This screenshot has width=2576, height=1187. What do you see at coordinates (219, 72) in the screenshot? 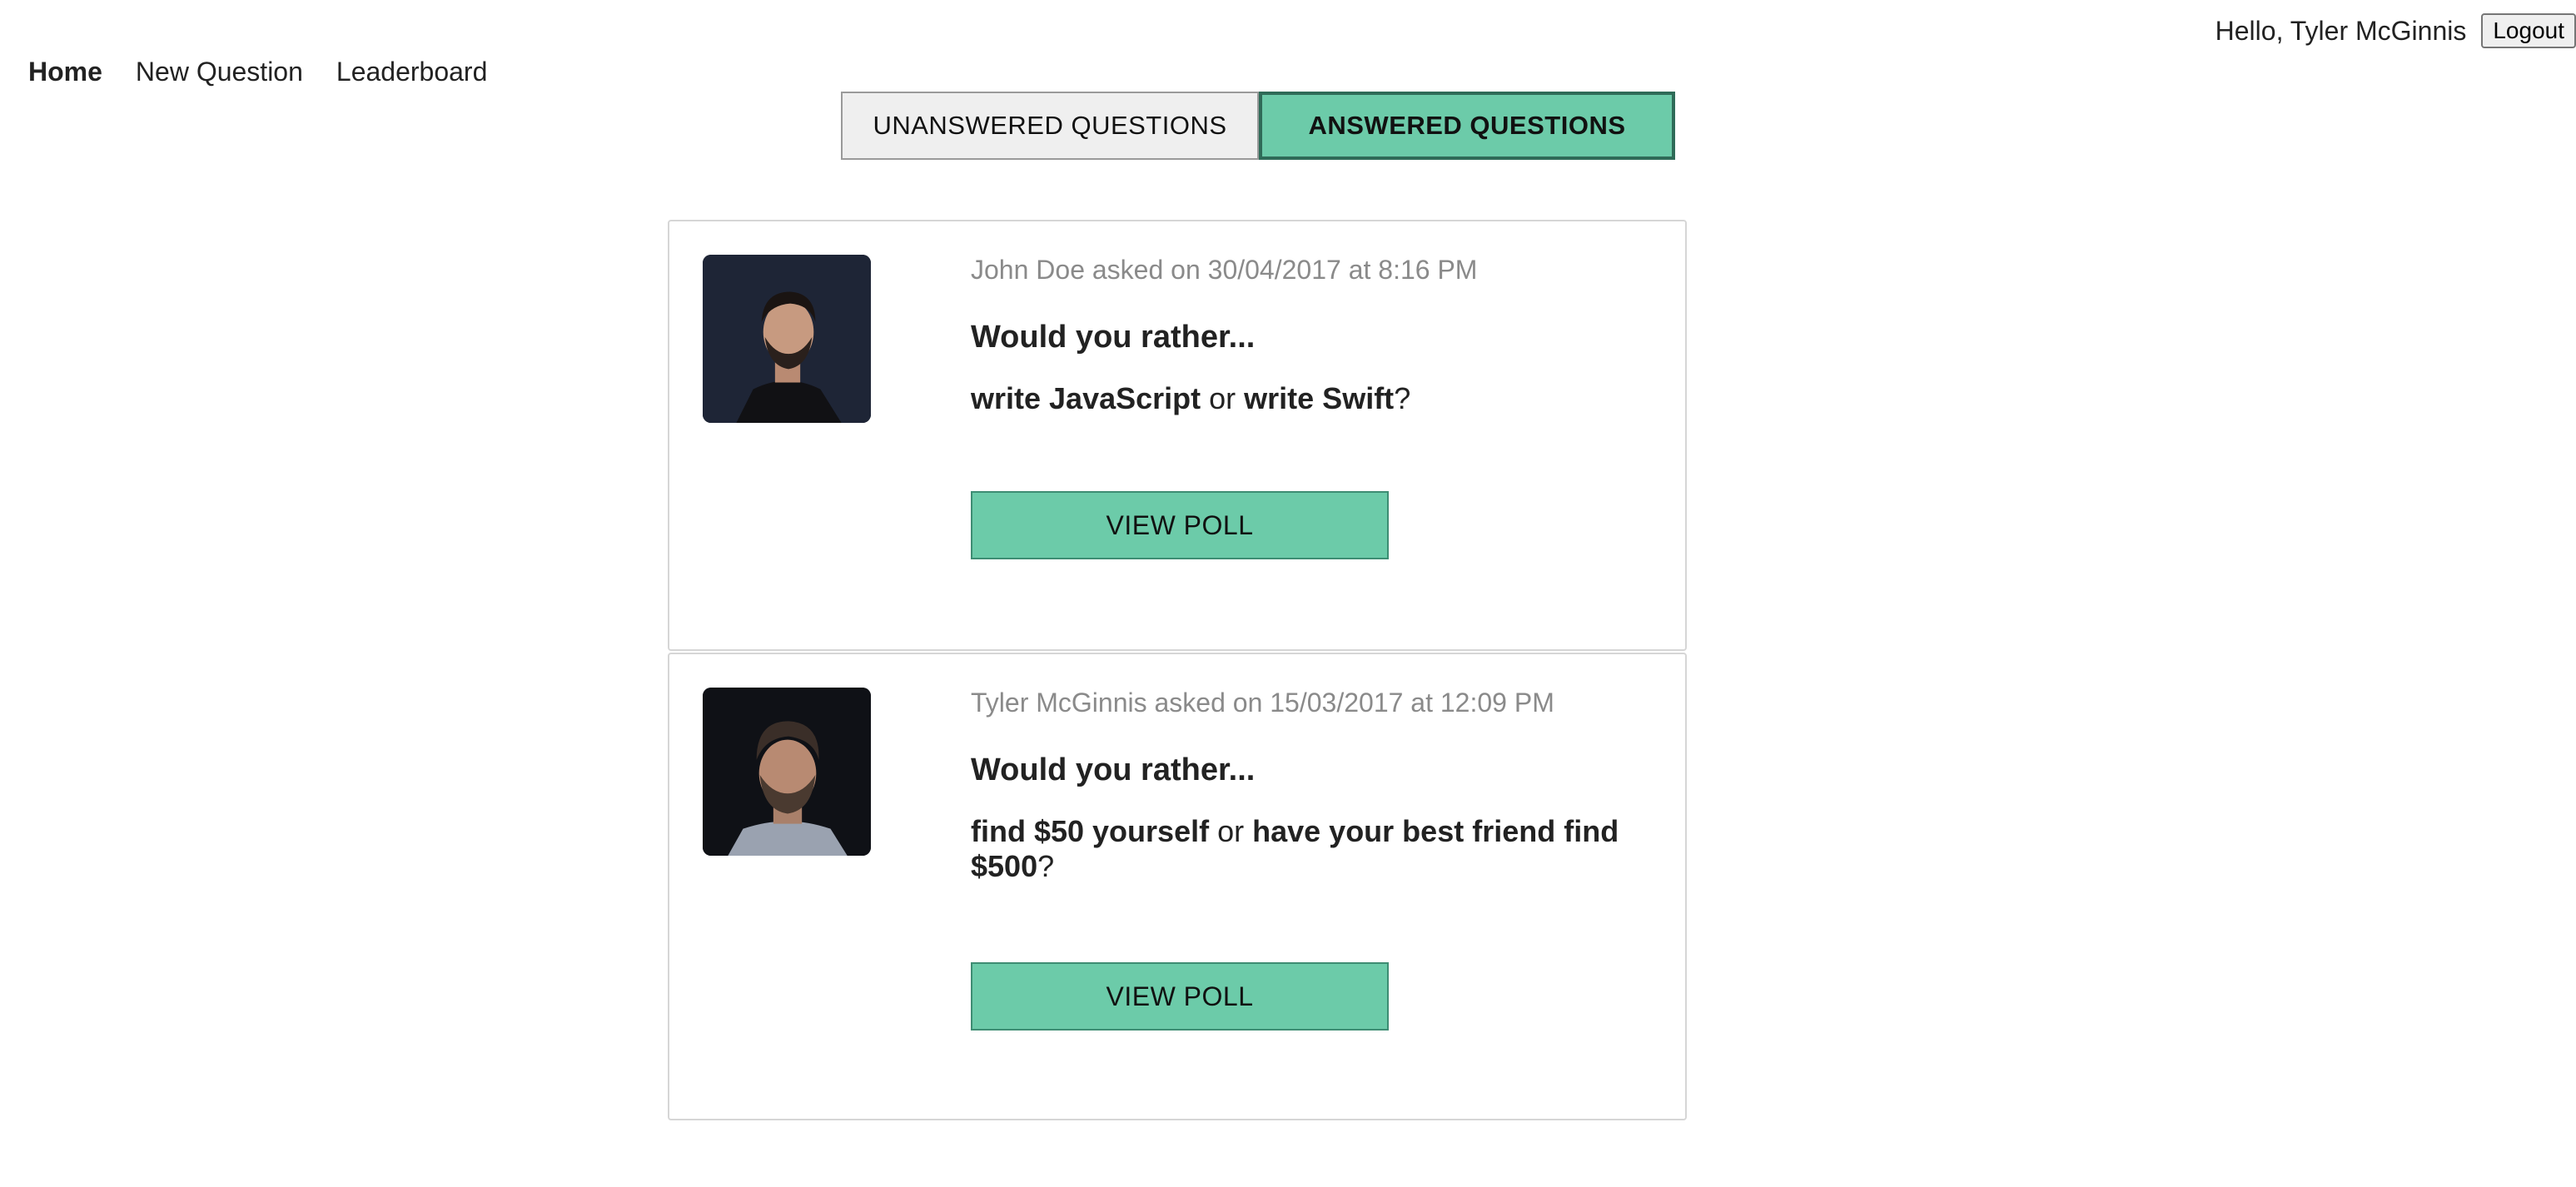
I see `nav-new-question-link: New Question` at bounding box center [219, 72].